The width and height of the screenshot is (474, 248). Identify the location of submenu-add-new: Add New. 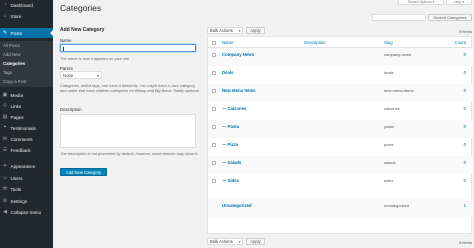
(26, 54).